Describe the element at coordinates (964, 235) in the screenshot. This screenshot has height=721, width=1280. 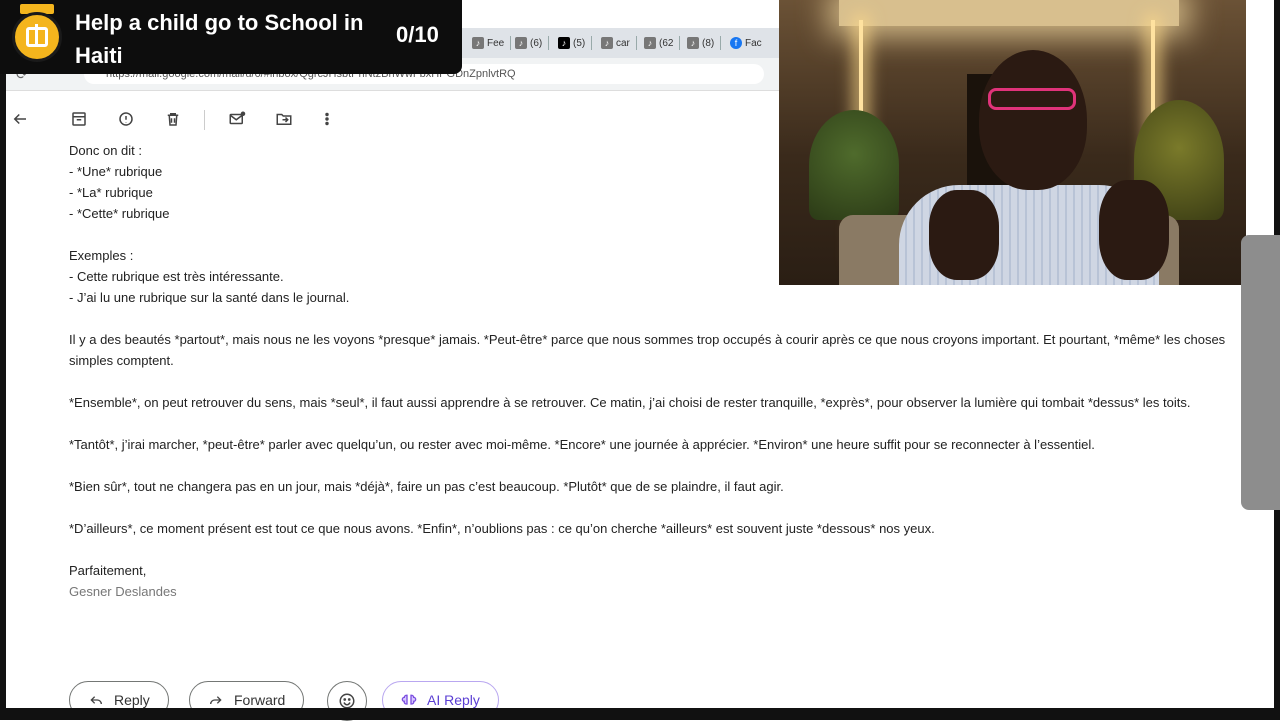
I see `presenter-hand-left` at that location.